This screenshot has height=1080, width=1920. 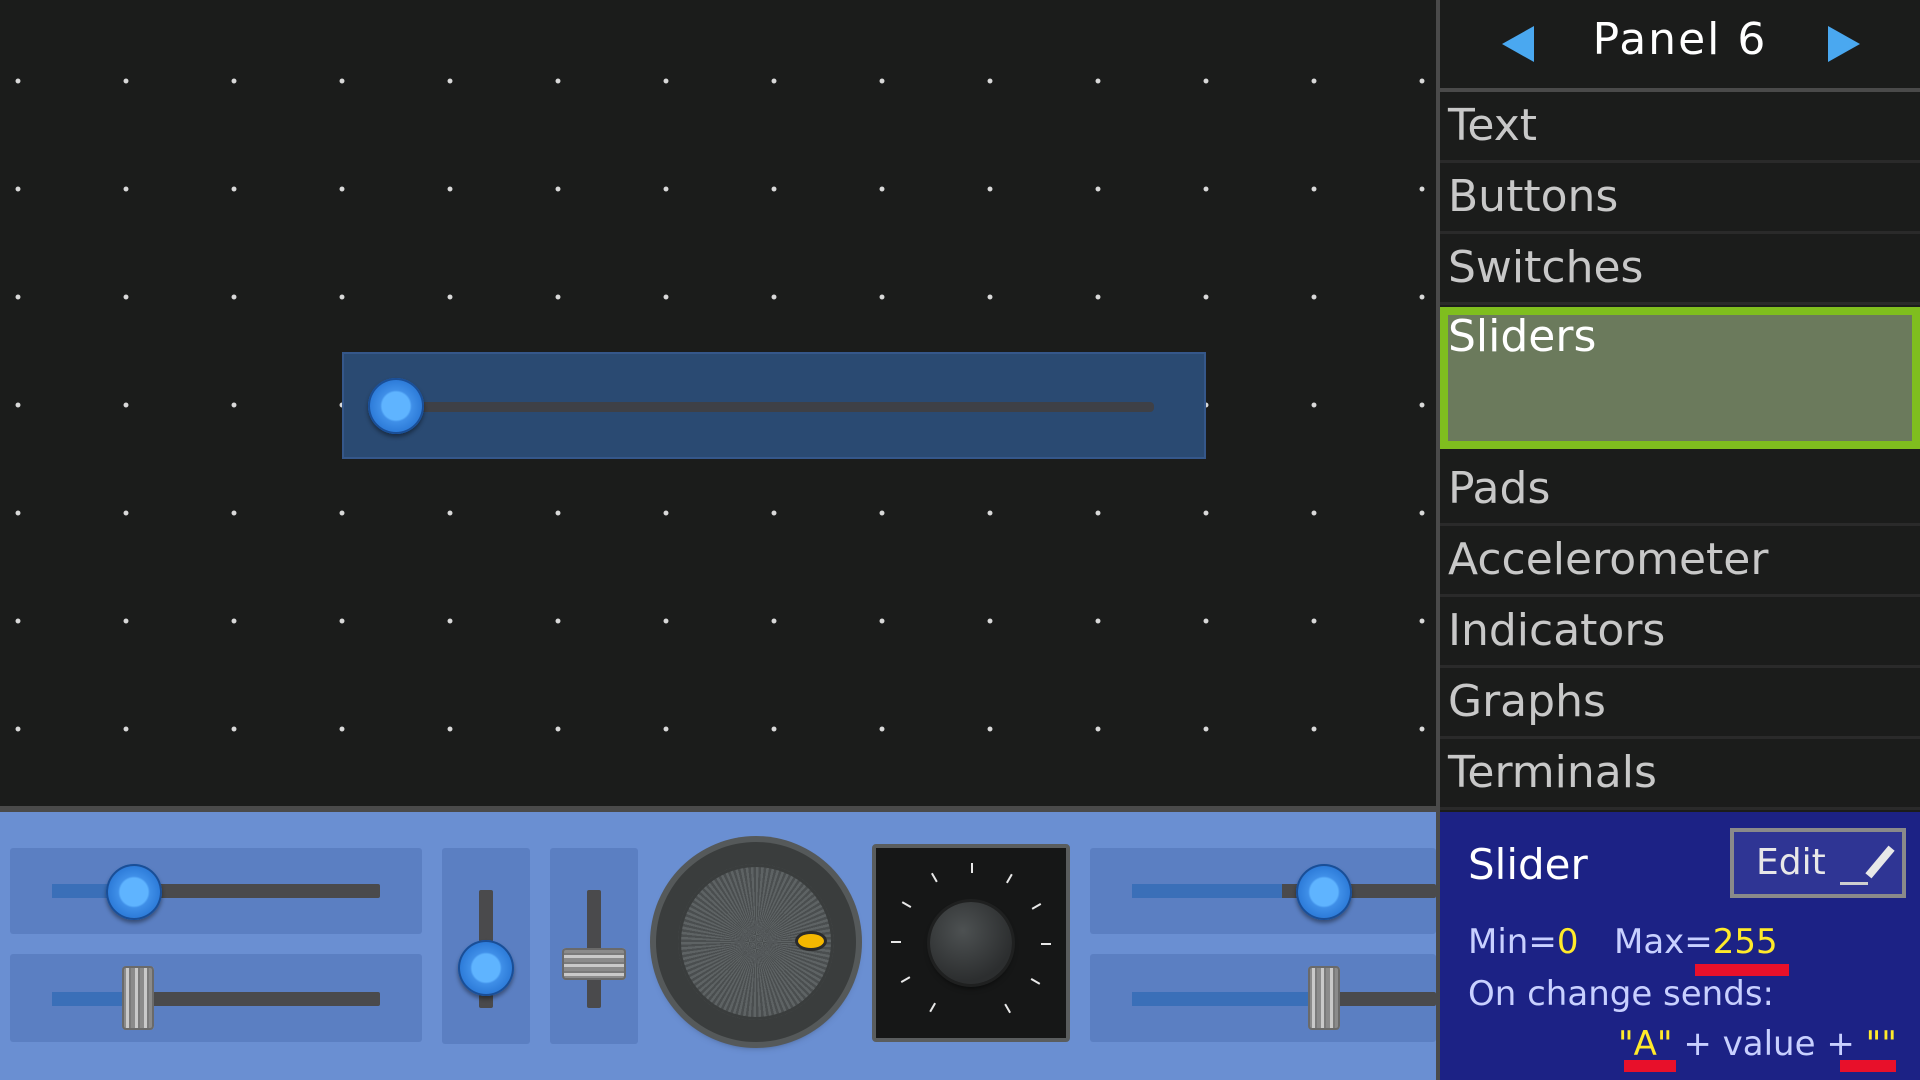 I want to click on pencil-icon, so click(x=1880, y=862).